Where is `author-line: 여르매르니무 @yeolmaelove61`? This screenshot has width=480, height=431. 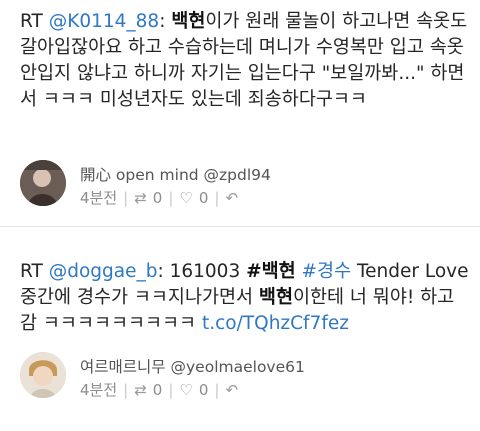 author-line: 여르매르니무 @yeolmaelove61 is located at coordinates (192, 366).